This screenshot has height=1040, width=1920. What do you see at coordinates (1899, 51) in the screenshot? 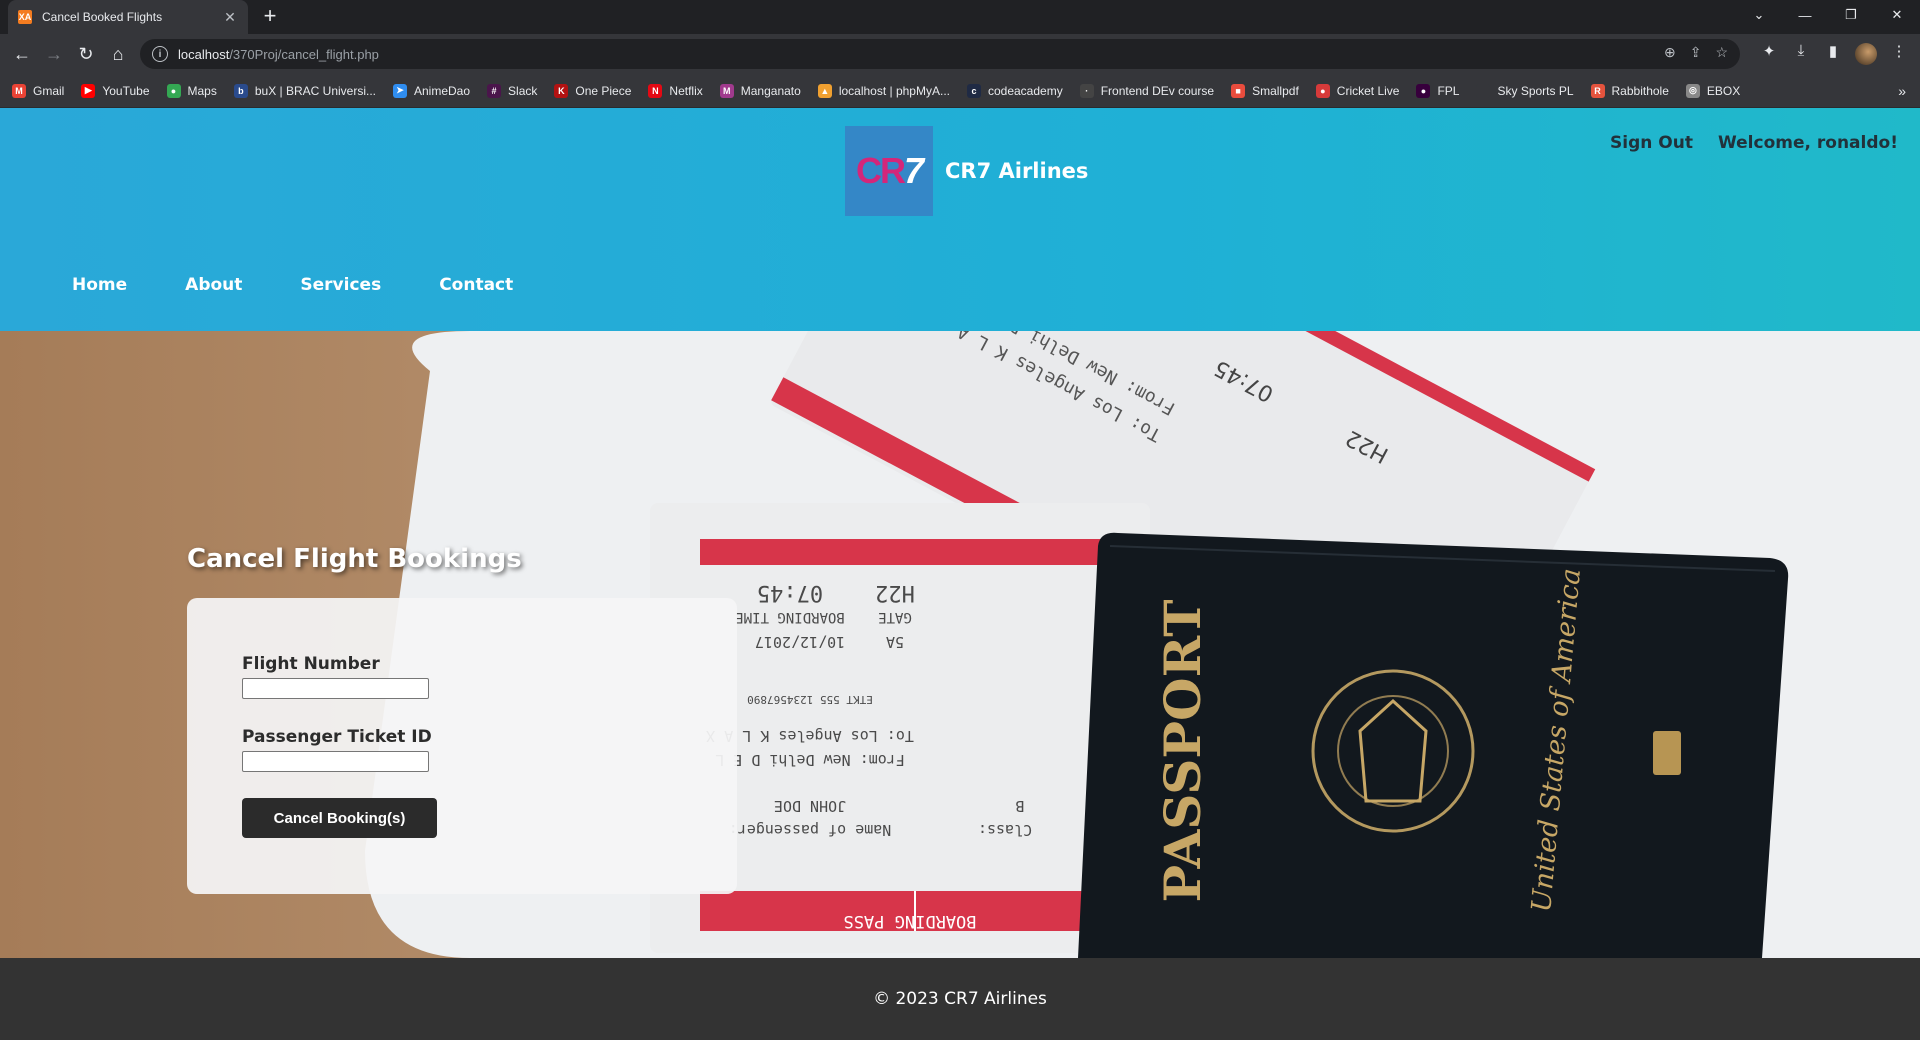
I see `menu-kebab-icon: ⋮` at bounding box center [1899, 51].